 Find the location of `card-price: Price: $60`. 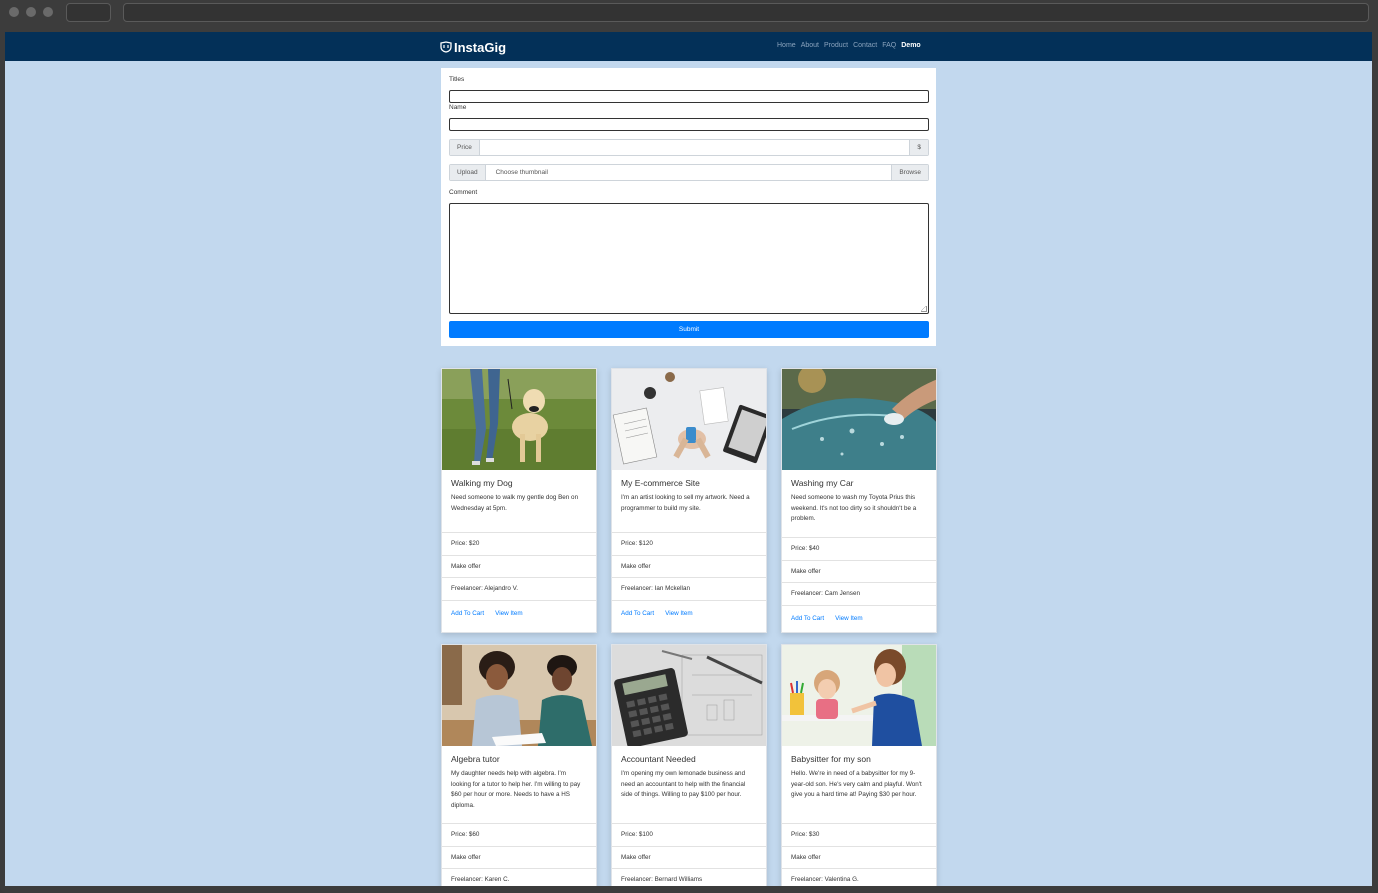

card-price: Price: $60 is located at coordinates (519, 834).